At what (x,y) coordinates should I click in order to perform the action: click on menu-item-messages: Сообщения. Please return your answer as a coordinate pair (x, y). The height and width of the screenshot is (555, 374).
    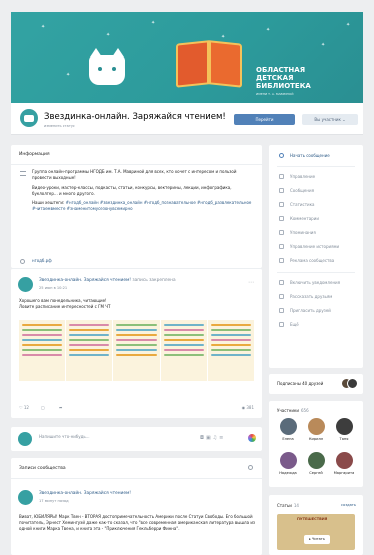
    Looking at the image, I should click on (316, 191).